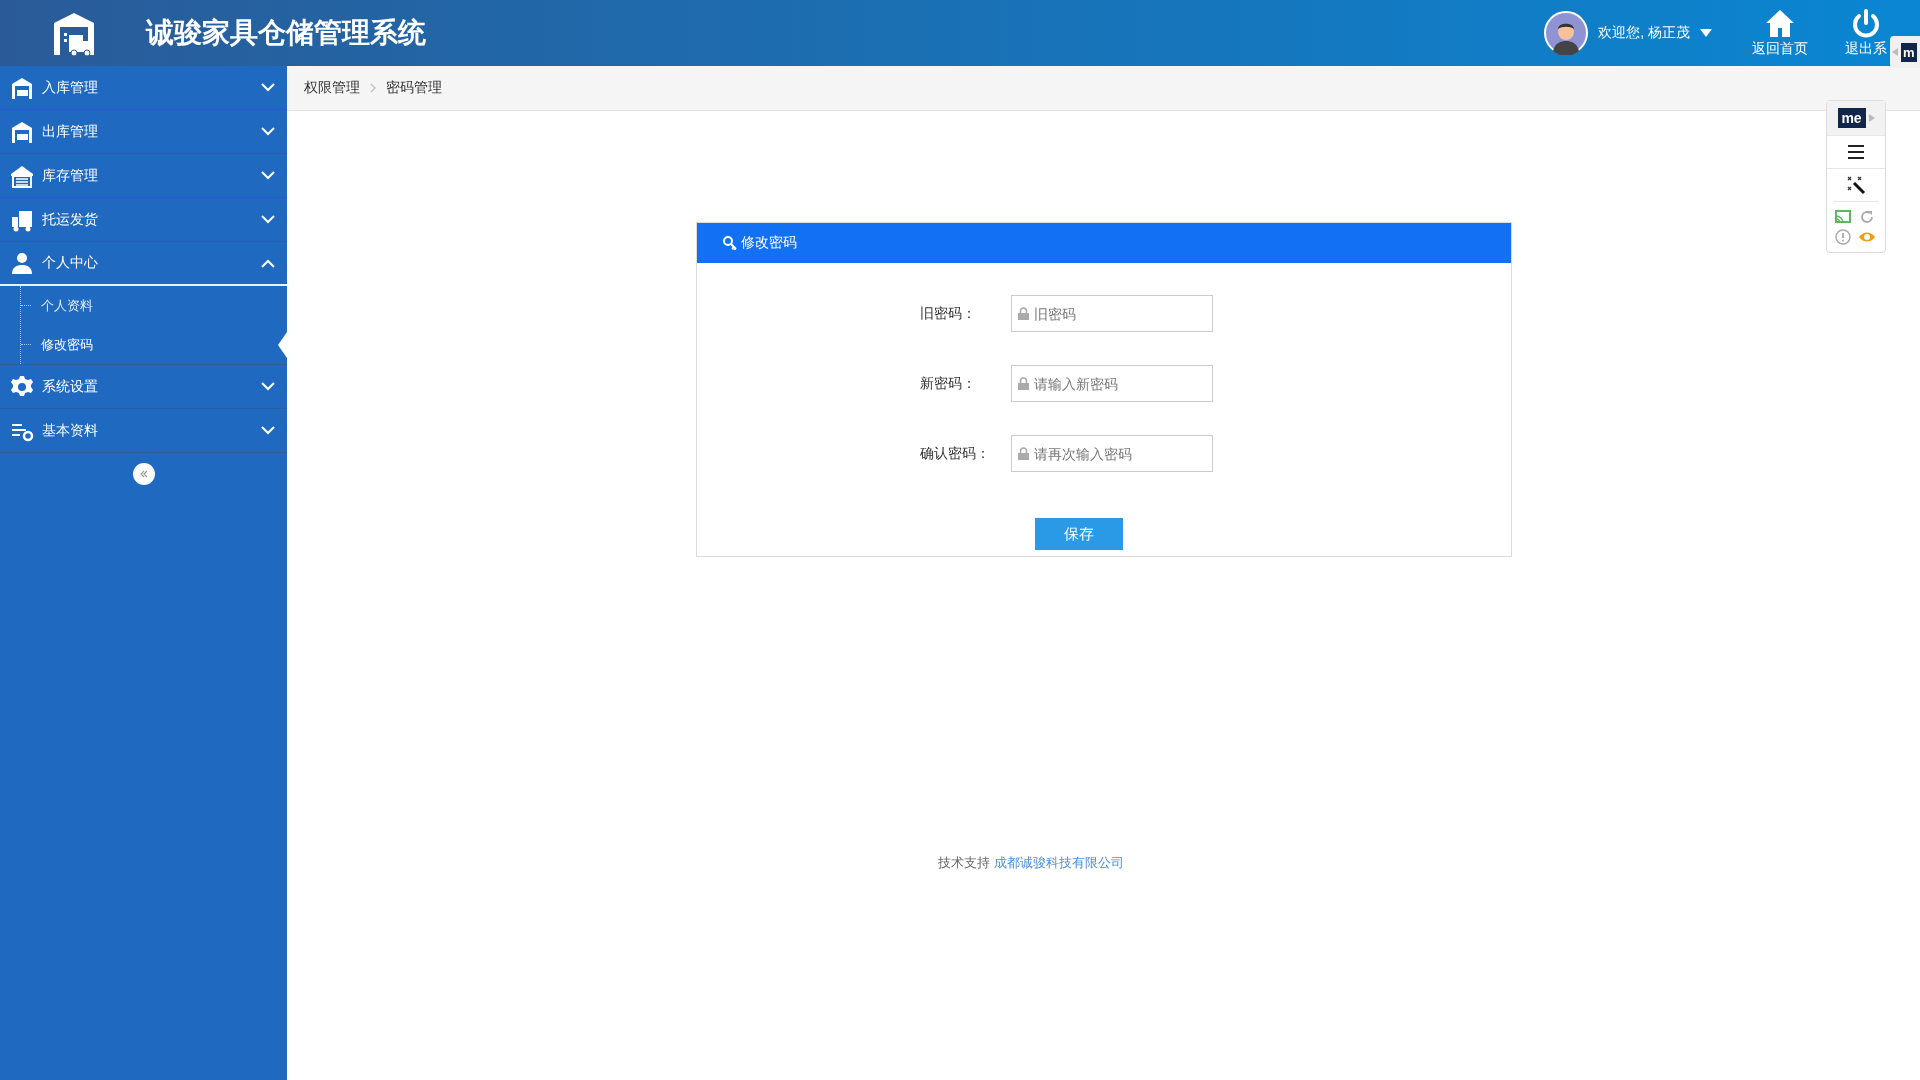 This screenshot has height=1080, width=1920. Describe the element at coordinates (948, 313) in the screenshot. I see `field-label: 旧密码：` at that location.